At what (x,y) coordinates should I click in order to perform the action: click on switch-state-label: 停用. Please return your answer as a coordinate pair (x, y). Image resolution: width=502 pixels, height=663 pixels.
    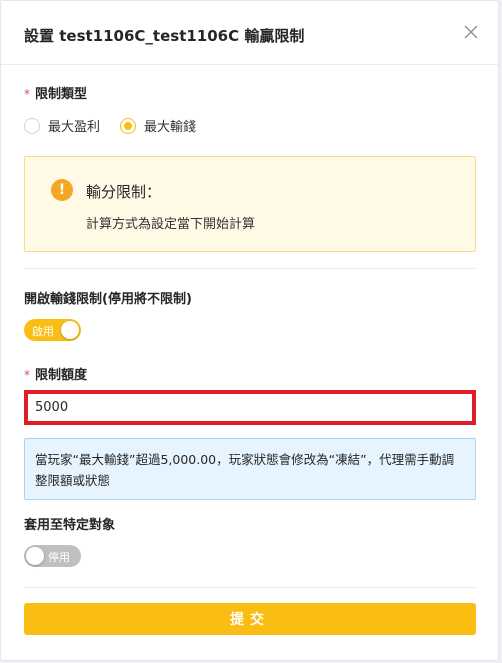
    Looking at the image, I should click on (59, 557).